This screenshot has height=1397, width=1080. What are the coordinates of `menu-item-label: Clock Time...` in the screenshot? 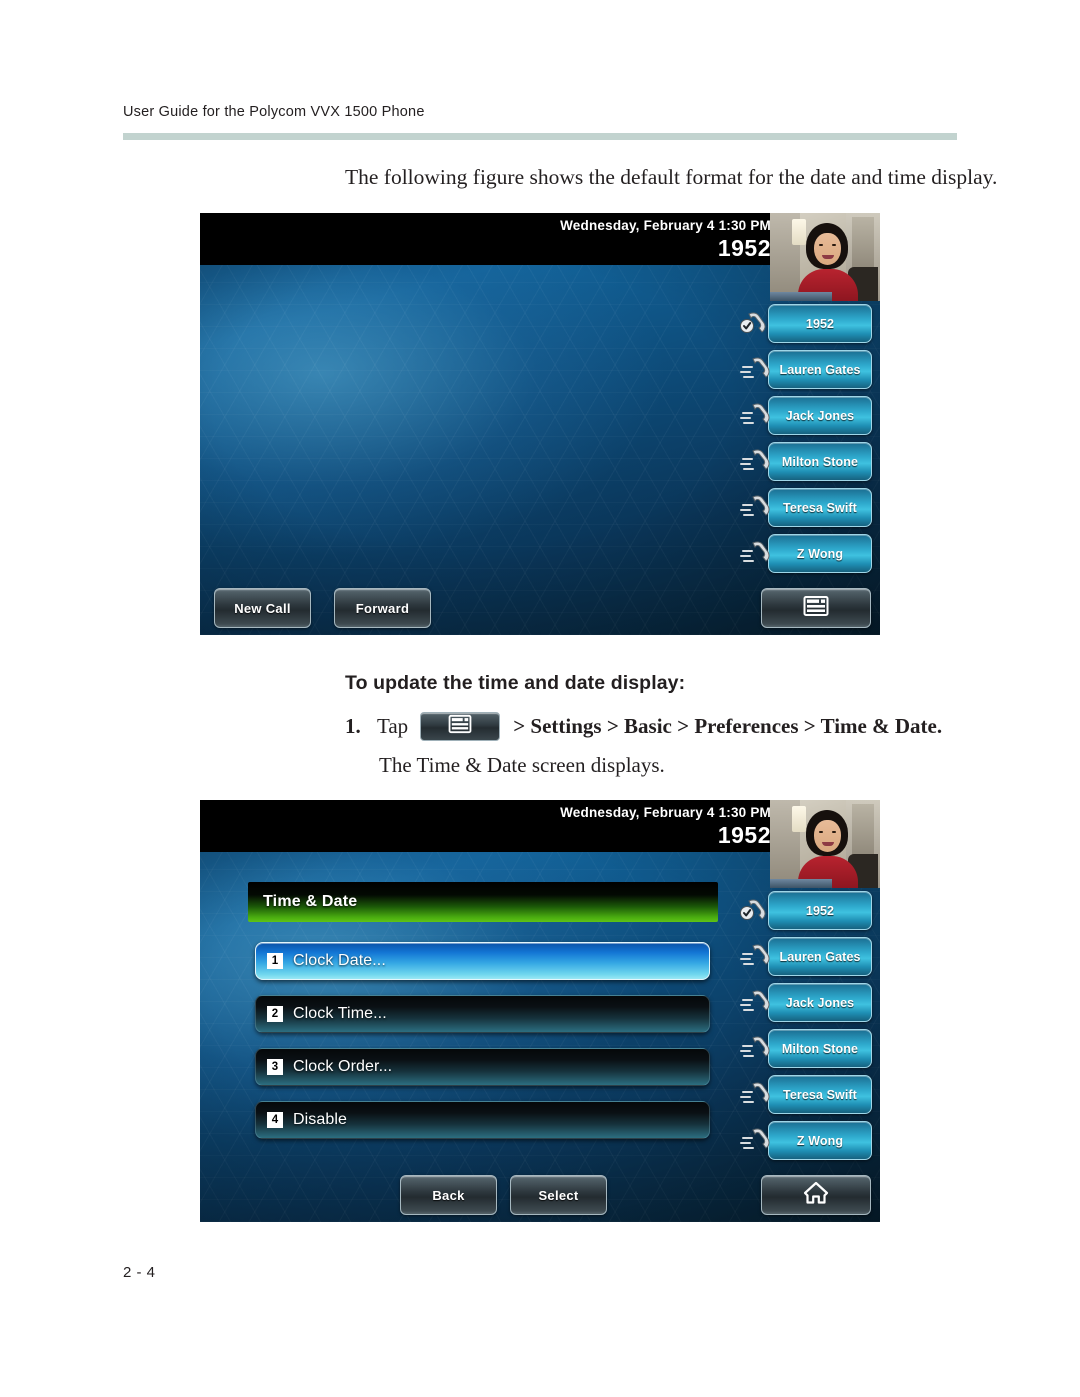 It's located at (340, 1013).